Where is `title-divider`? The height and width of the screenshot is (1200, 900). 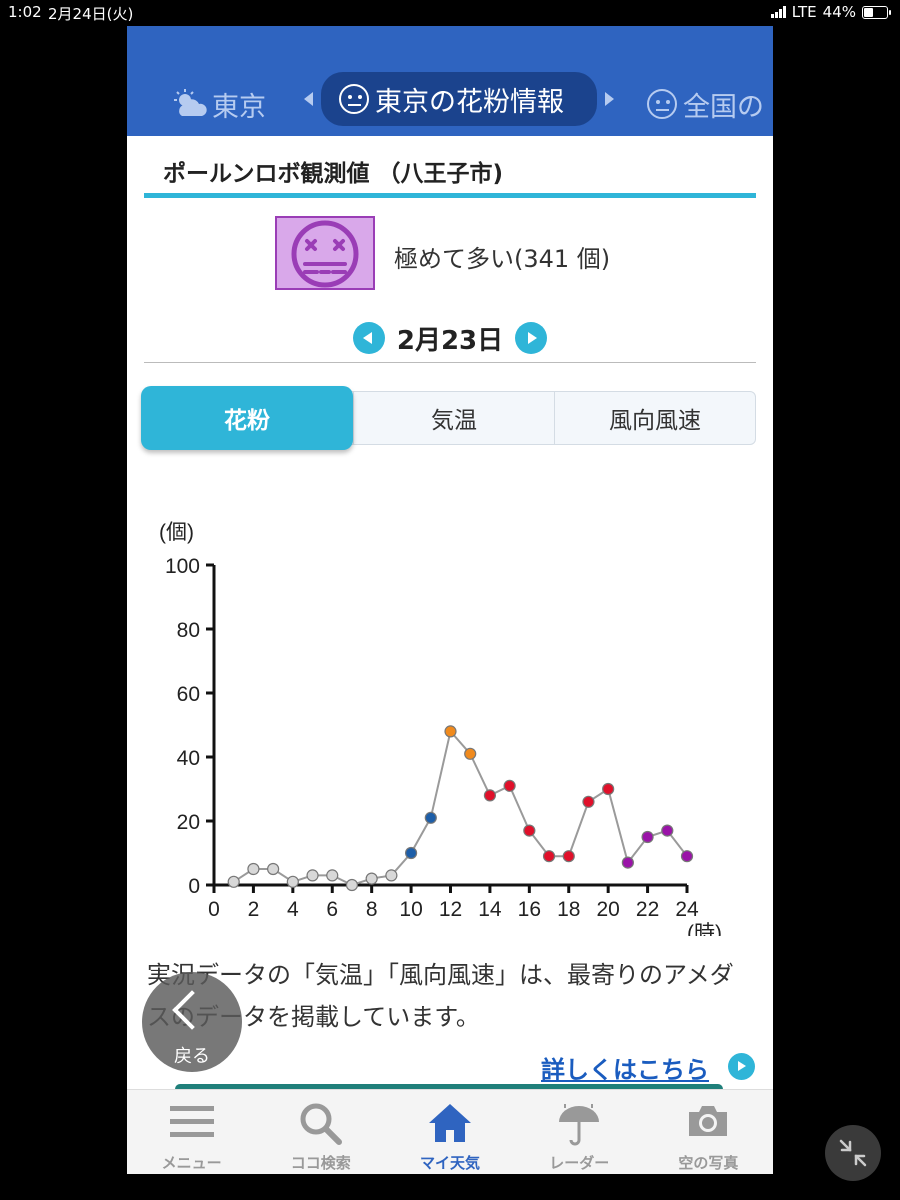
title-divider is located at coordinates (450, 195).